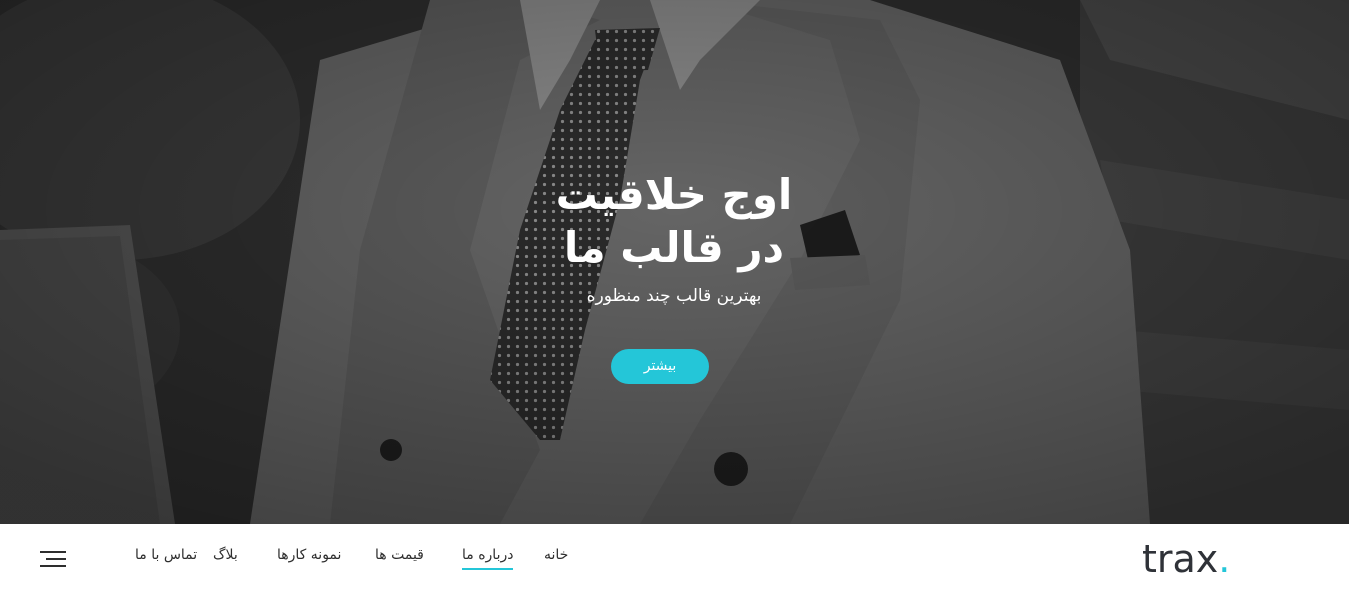 The height and width of the screenshot is (596, 1349). What do you see at coordinates (674, 247) in the screenshot?
I see `hero-title-line-2: در قالب ما` at bounding box center [674, 247].